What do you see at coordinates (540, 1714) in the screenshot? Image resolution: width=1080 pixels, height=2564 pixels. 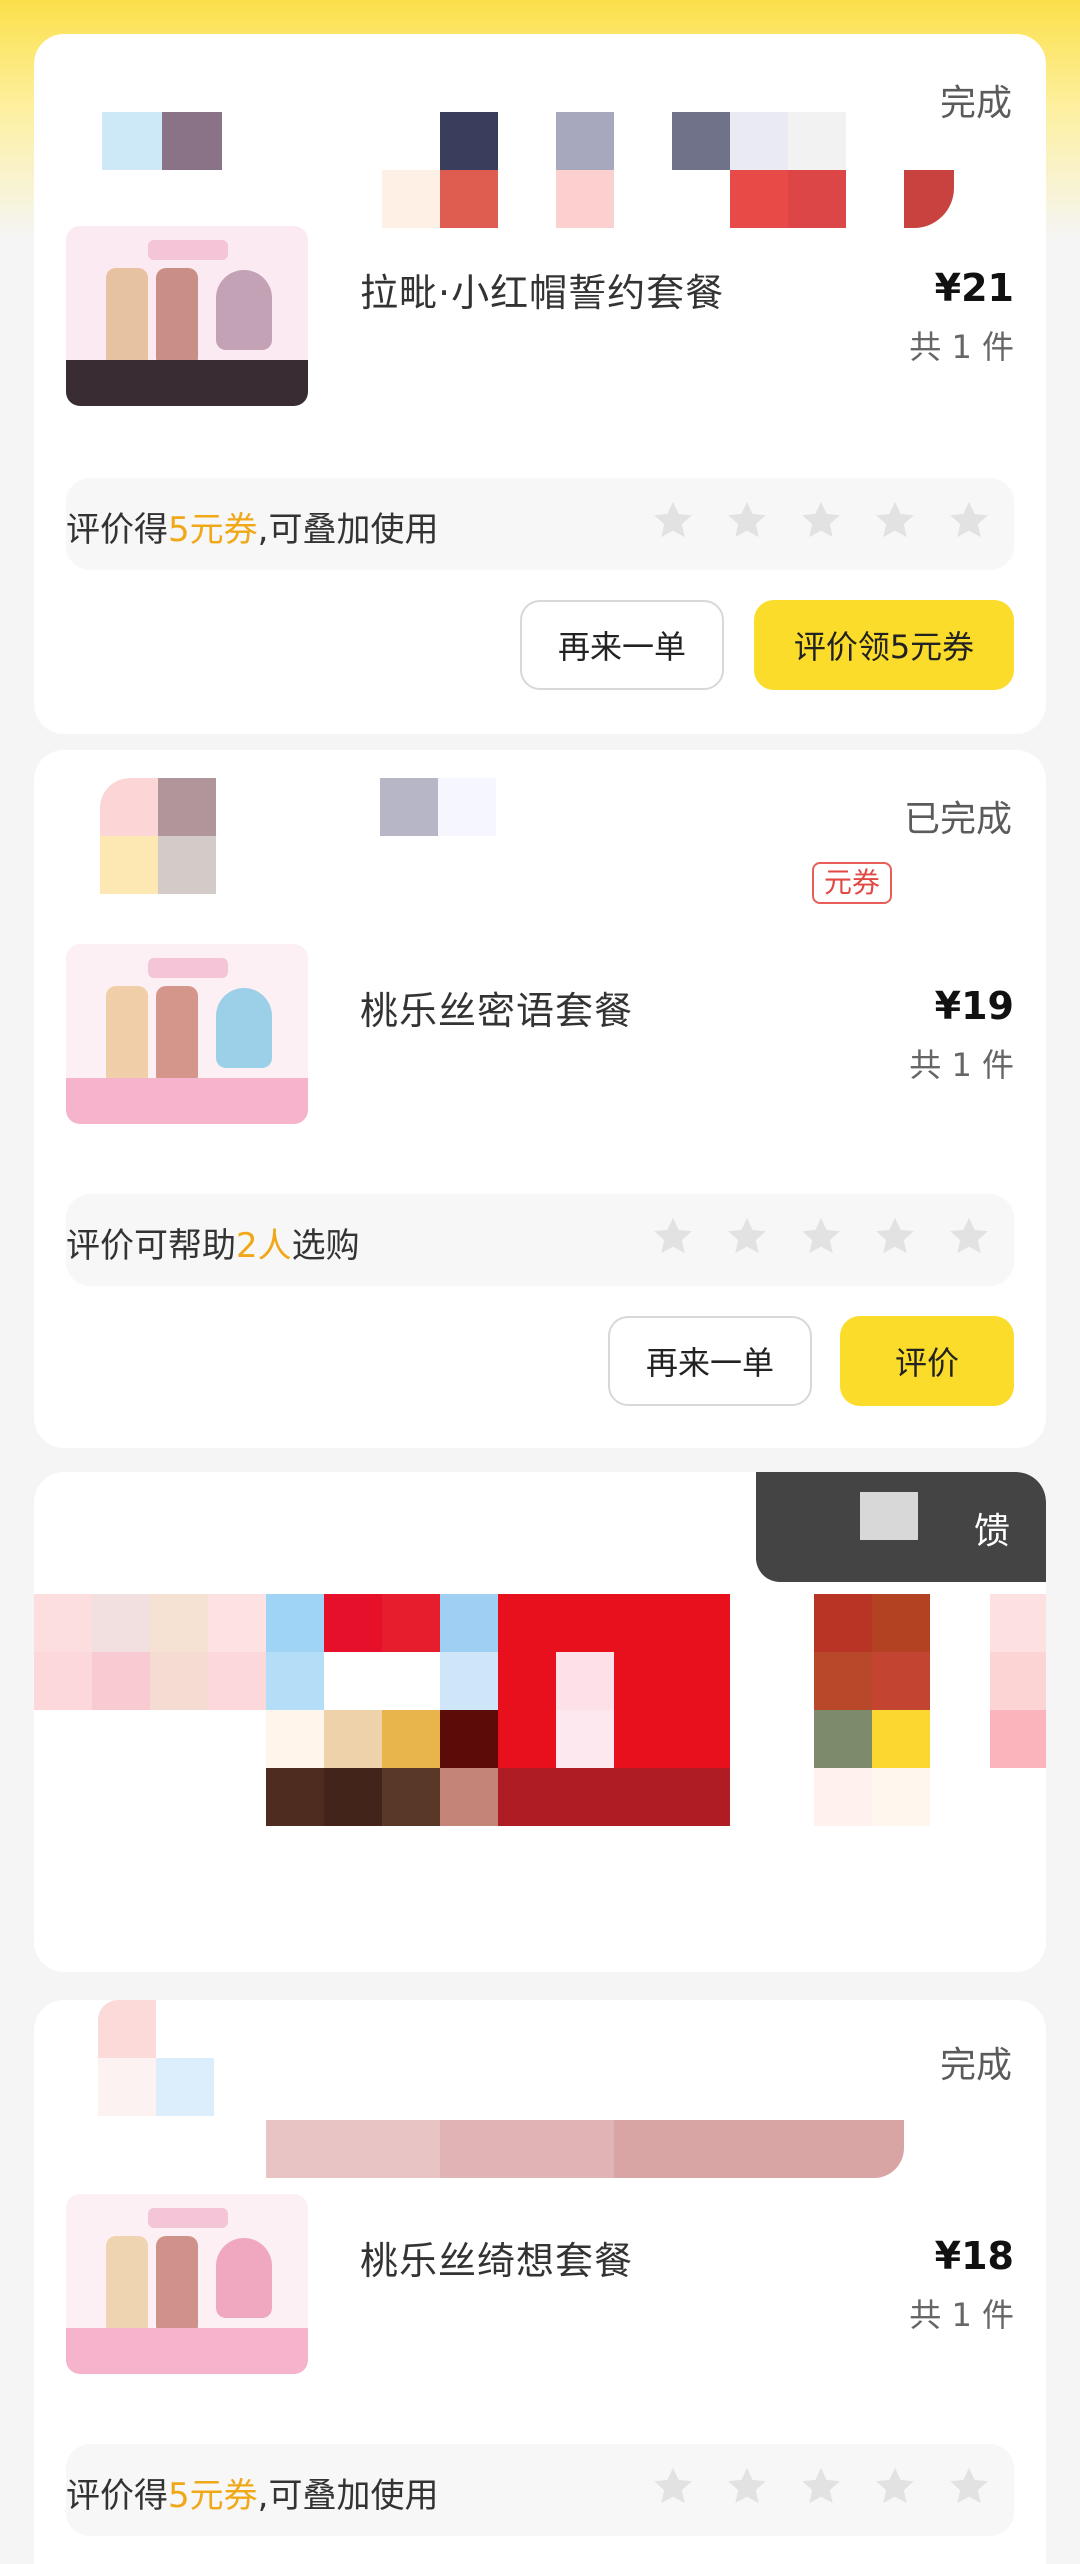 I see `banner-mosaic` at bounding box center [540, 1714].